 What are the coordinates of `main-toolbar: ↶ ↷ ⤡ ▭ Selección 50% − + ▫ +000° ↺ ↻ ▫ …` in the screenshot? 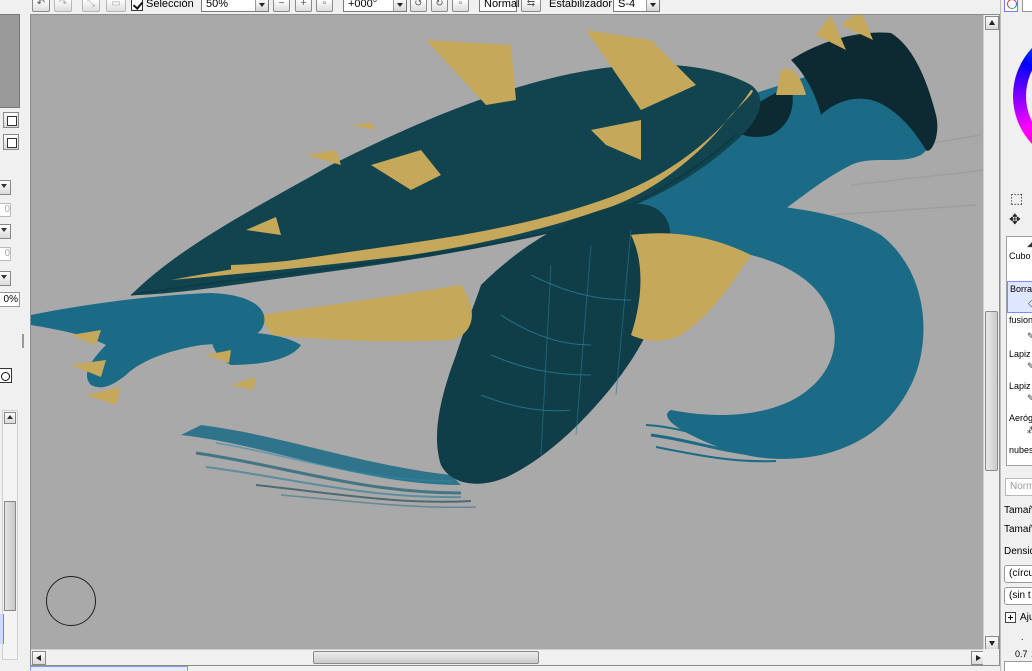 It's located at (500, 7).